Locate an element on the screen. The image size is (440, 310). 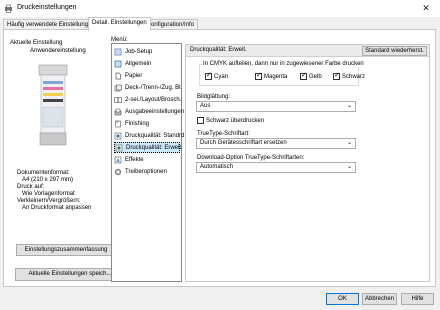
menu-item-job-setup: Job-Setup is located at coordinates (147, 51).